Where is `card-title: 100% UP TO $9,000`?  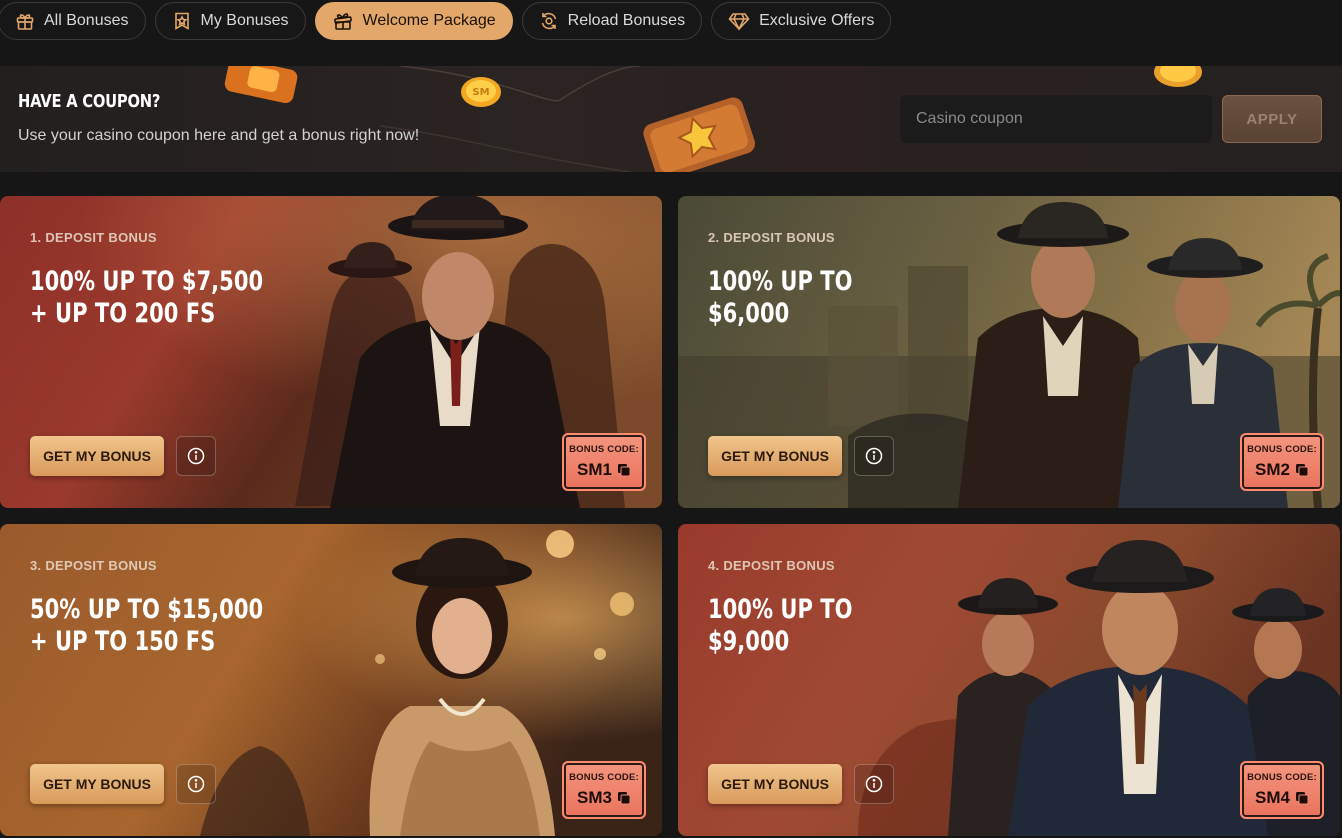 card-title: 100% UP TO $9,000 is located at coordinates (809, 626).